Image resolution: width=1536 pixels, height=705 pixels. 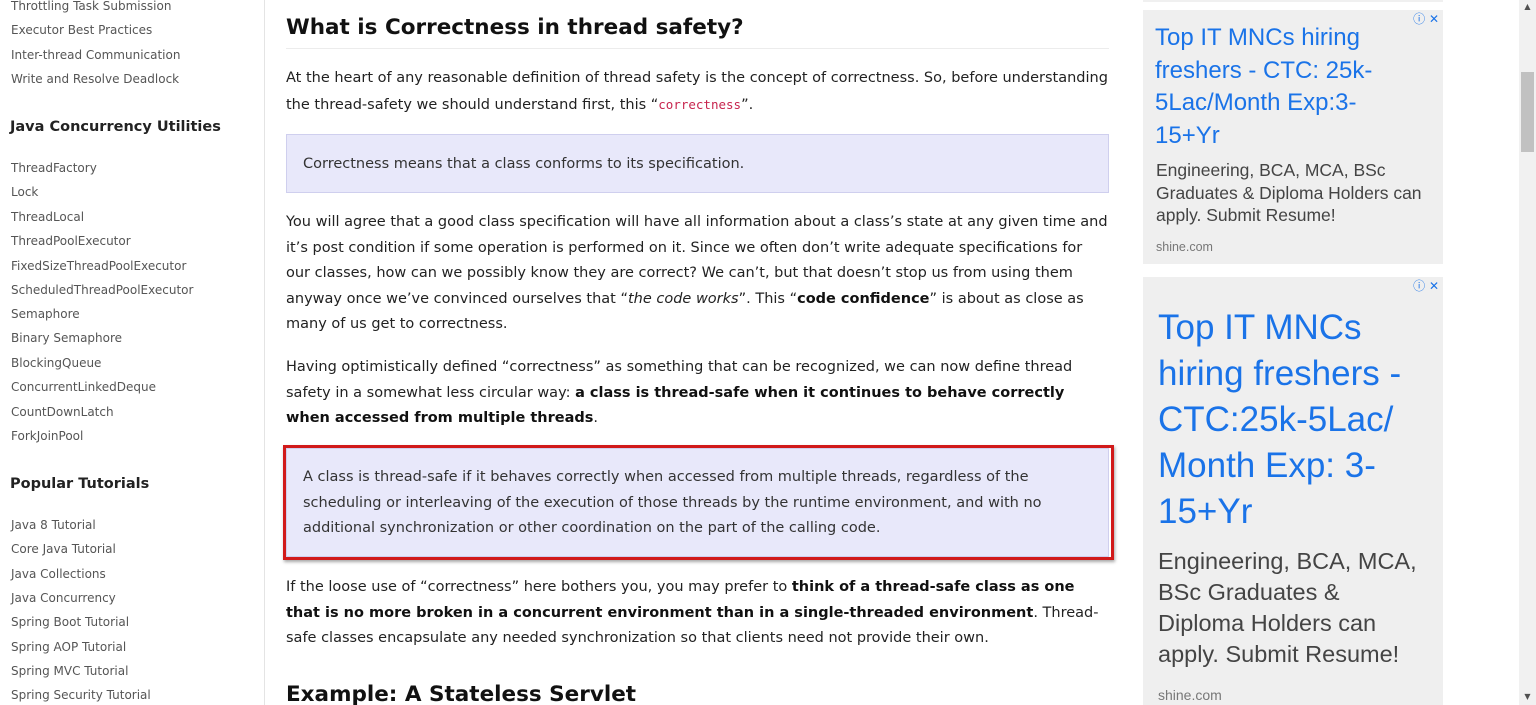 I want to click on inline-code-correctness: correctness, so click(x=700, y=104).